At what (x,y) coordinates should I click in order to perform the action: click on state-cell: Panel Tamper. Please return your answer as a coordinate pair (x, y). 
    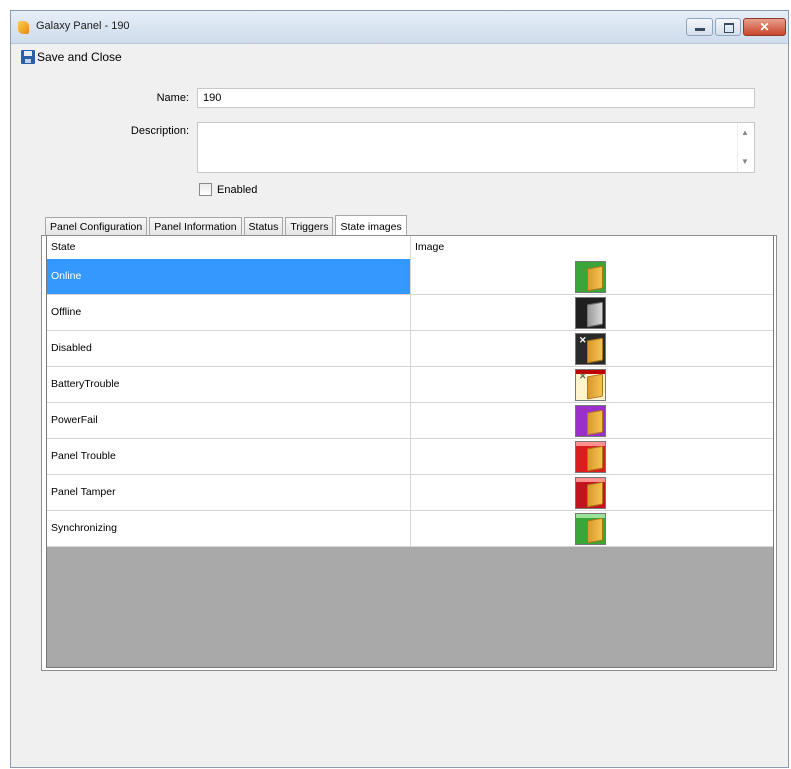
    Looking at the image, I should click on (229, 492).